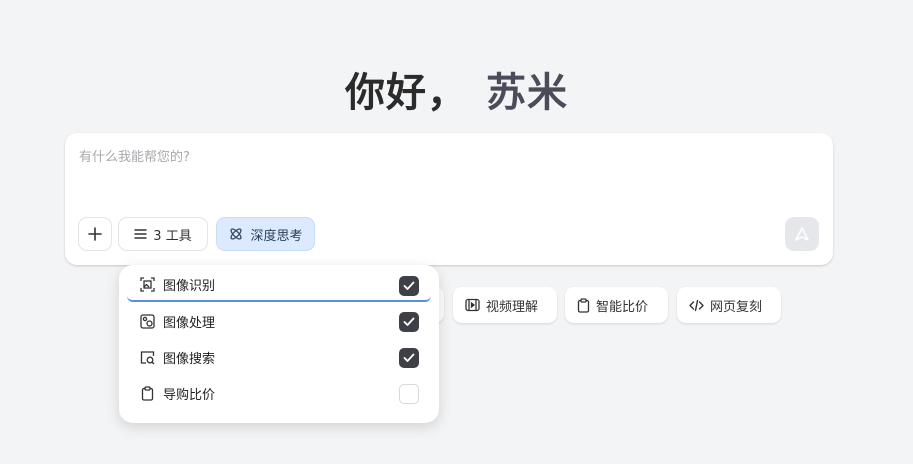 This screenshot has height=464, width=913. I want to click on prompt-input: 有什么我能帮您的?, so click(134, 155).